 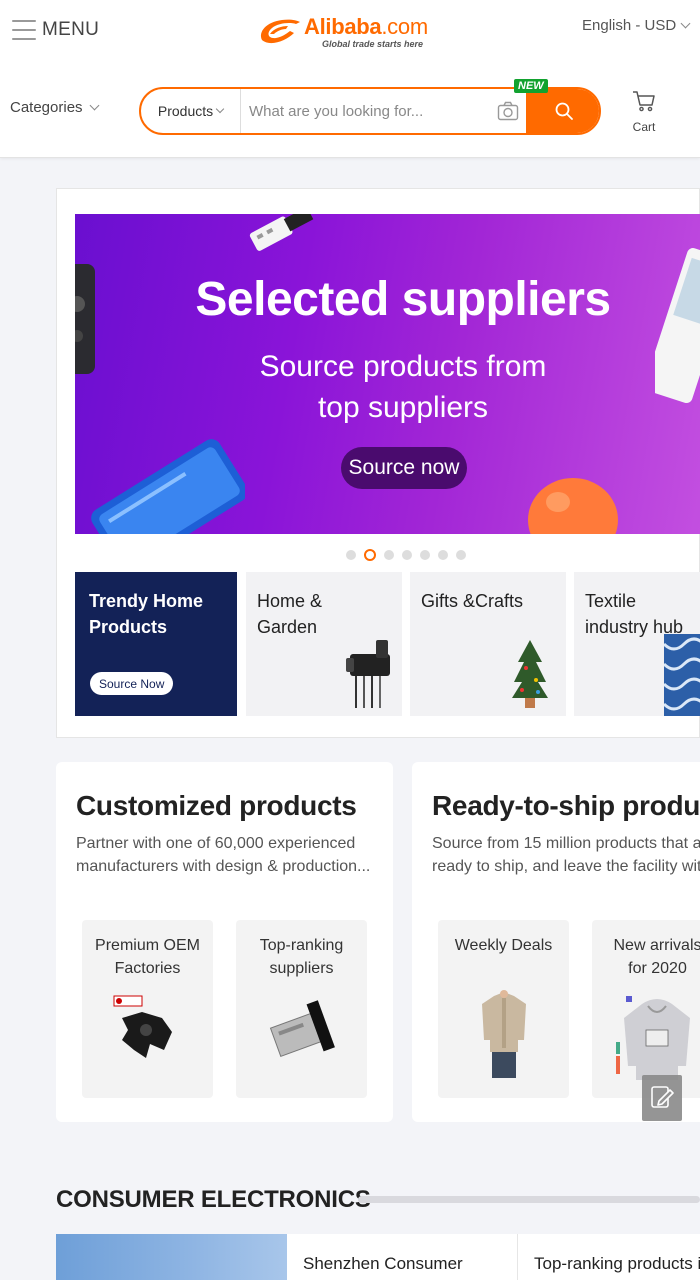 I want to click on camera-icon, so click(x=508, y=111).